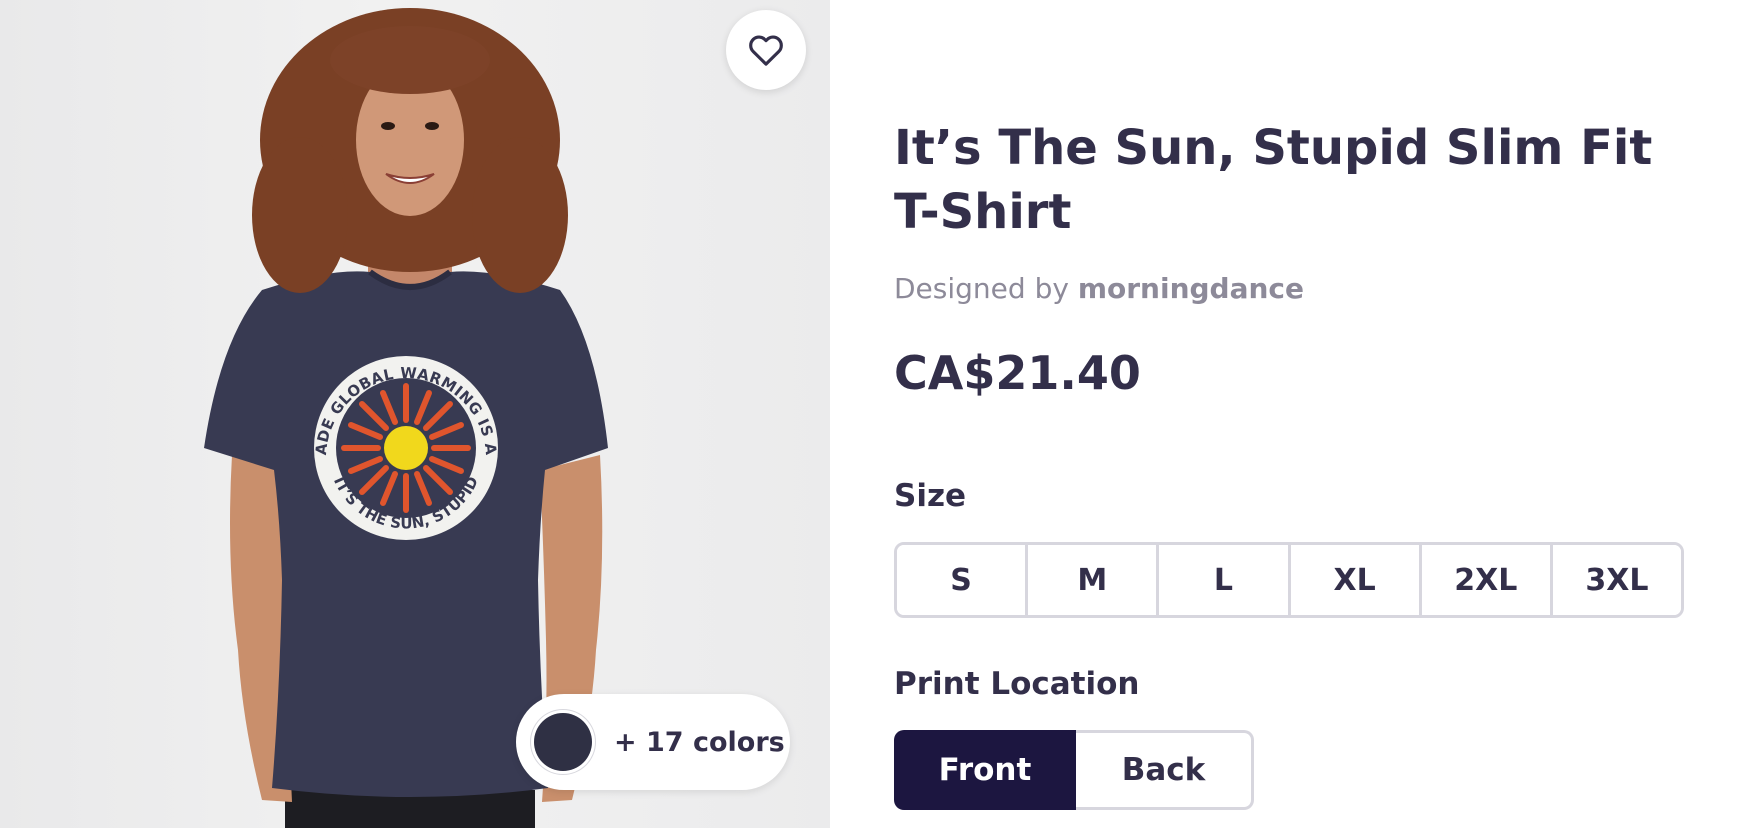 This screenshot has width=1746, height=828. I want to click on print-location-back-button: Back, so click(1165, 770).